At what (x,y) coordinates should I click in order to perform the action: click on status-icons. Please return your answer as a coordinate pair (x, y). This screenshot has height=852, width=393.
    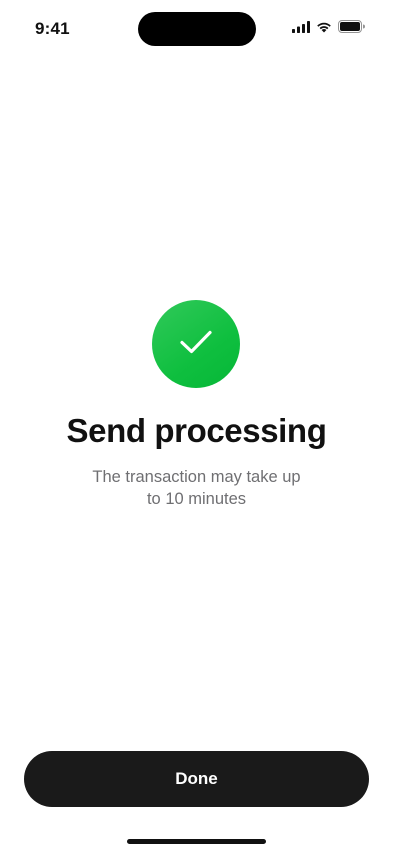
    Looking at the image, I should click on (328, 26).